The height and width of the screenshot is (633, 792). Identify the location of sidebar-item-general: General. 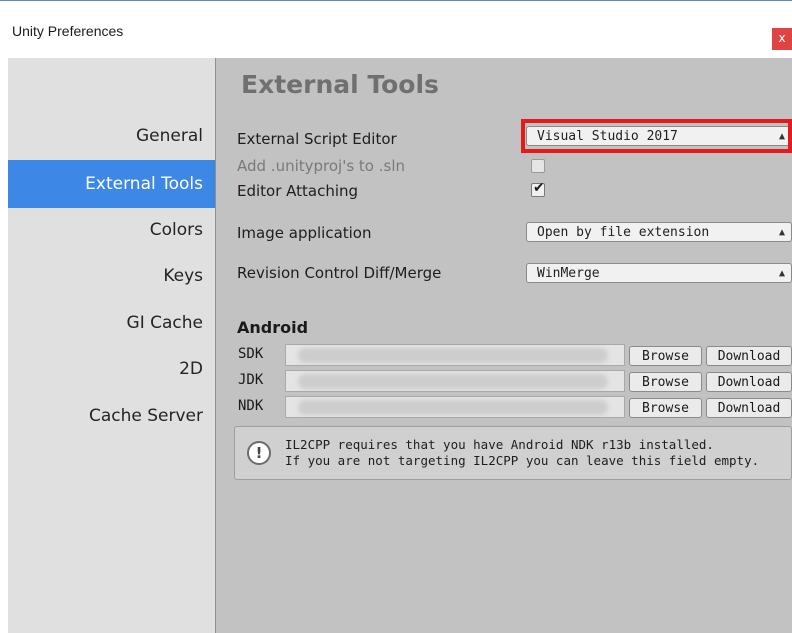
(108, 136).